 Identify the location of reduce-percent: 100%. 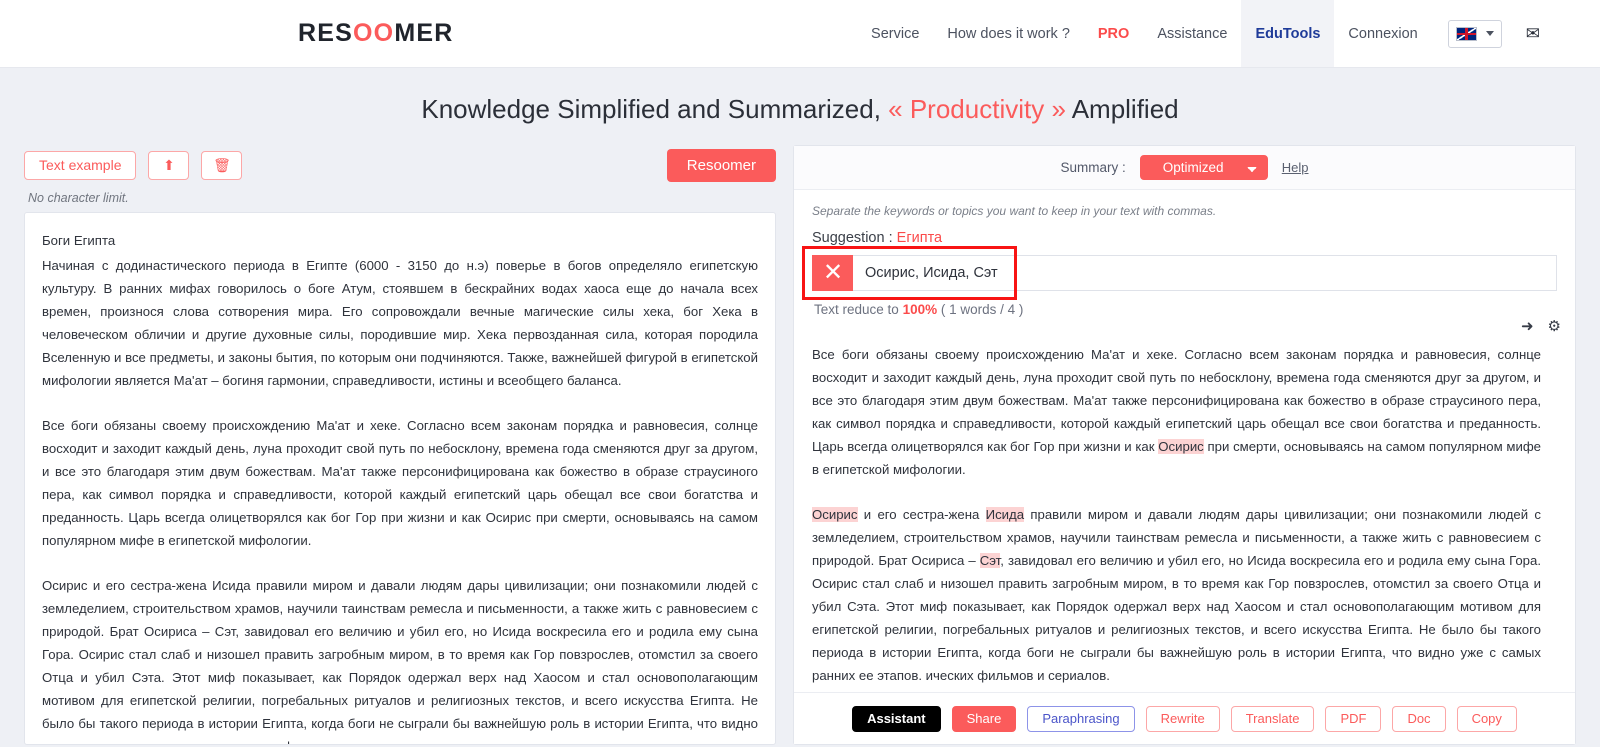
(920, 309).